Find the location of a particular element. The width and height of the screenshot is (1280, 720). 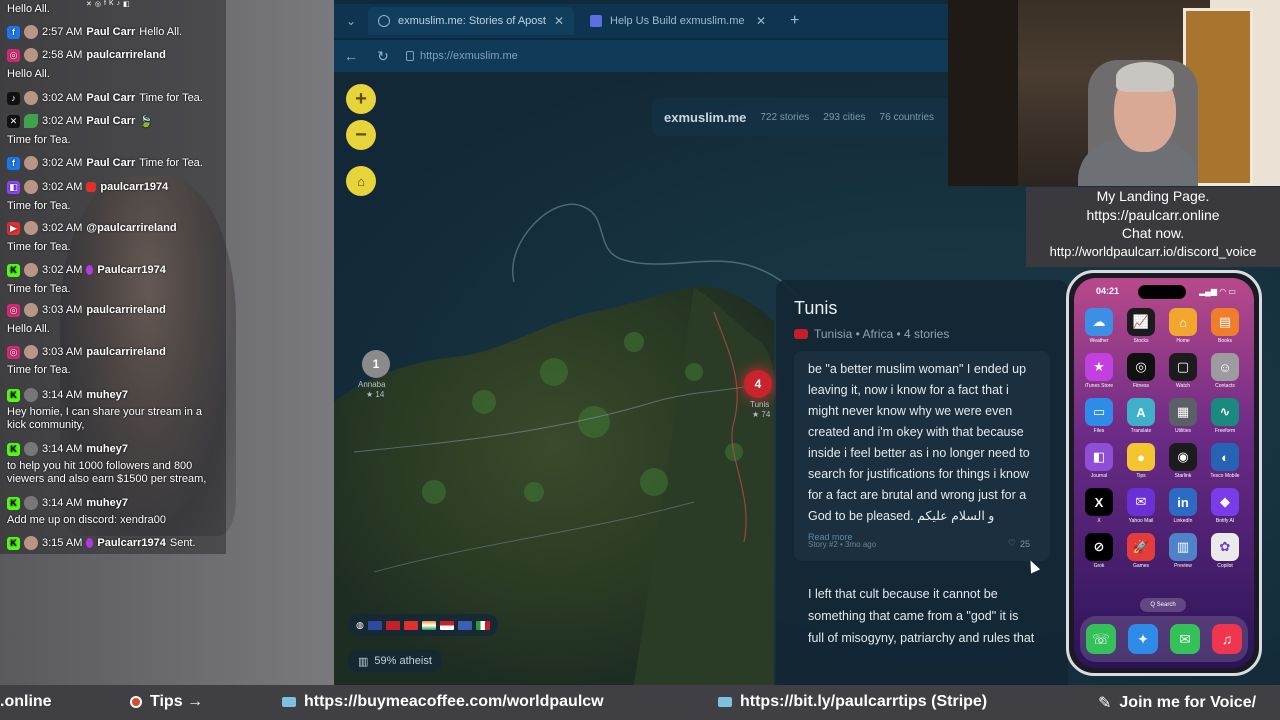

flag-uk-icon is located at coordinates (374, 625).